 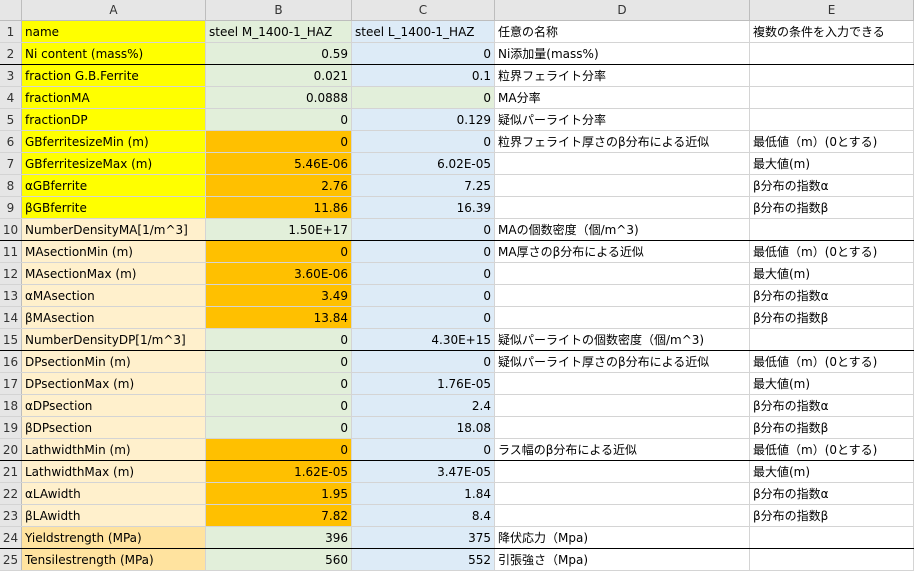 I want to click on cell-d: Ni添加量(mass%), so click(x=622, y=53).